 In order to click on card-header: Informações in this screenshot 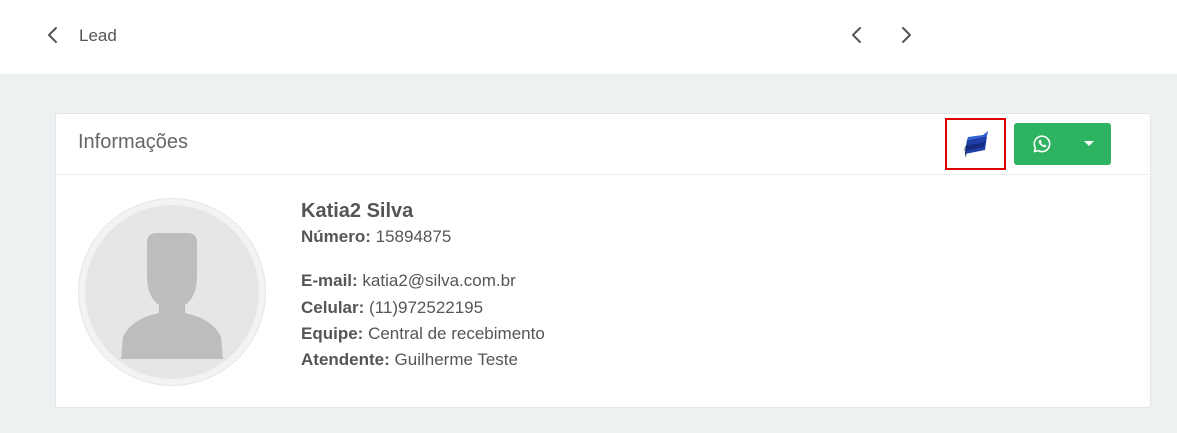, I will do `click(603, 144)`.